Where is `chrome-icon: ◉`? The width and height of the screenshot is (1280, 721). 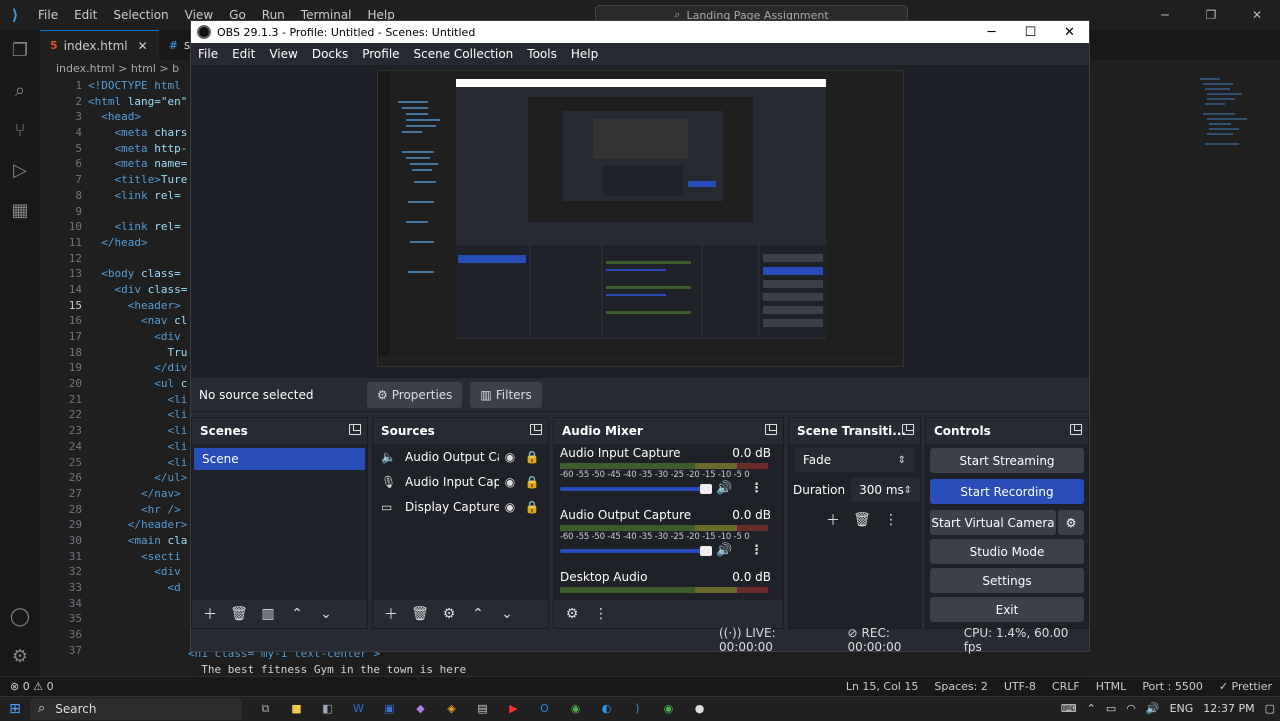 chrome-icon: ◉ is located at coordinates (575, 709).